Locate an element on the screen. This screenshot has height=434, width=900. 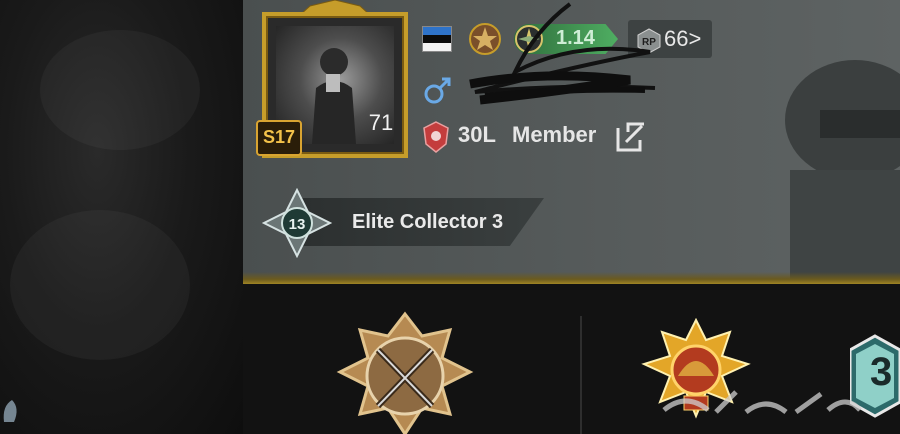
avatar-person is located at coordinates (334, 96).